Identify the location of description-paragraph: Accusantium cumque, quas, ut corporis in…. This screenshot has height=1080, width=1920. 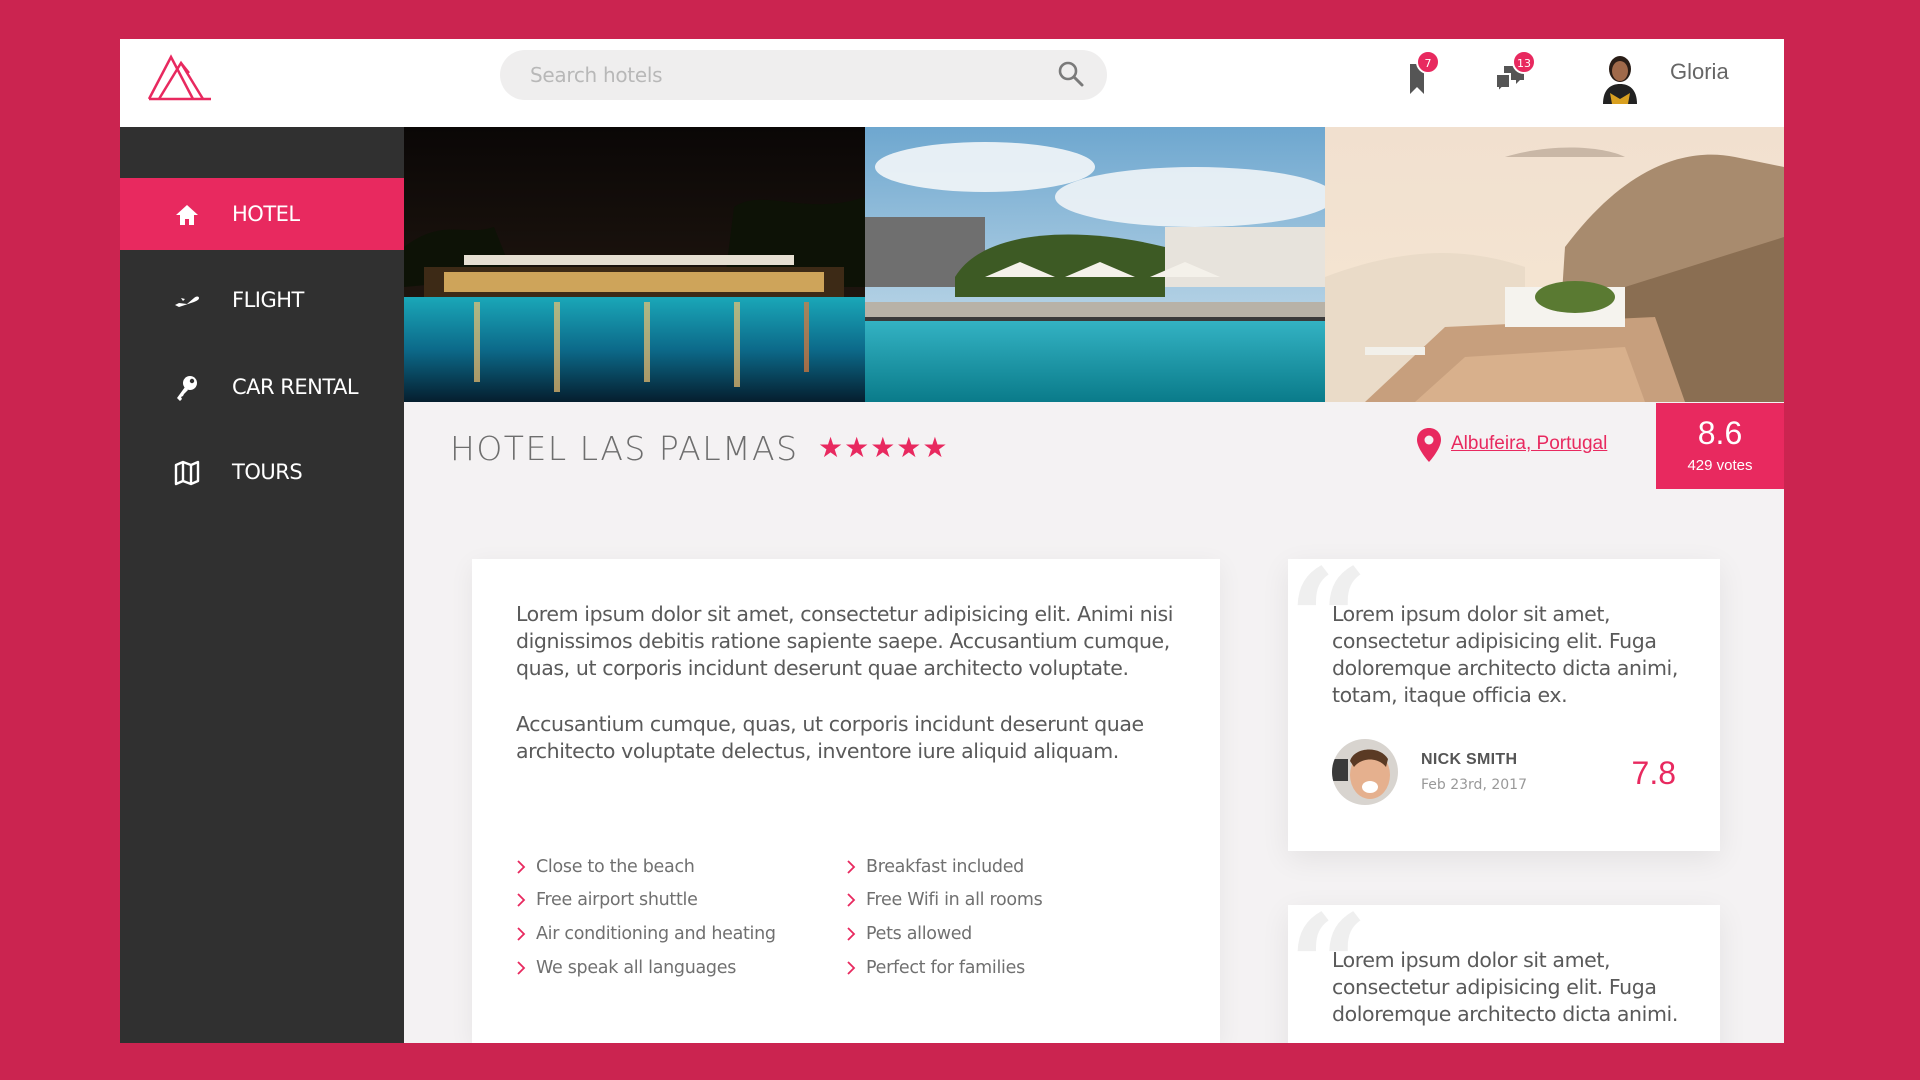
(830, 737).